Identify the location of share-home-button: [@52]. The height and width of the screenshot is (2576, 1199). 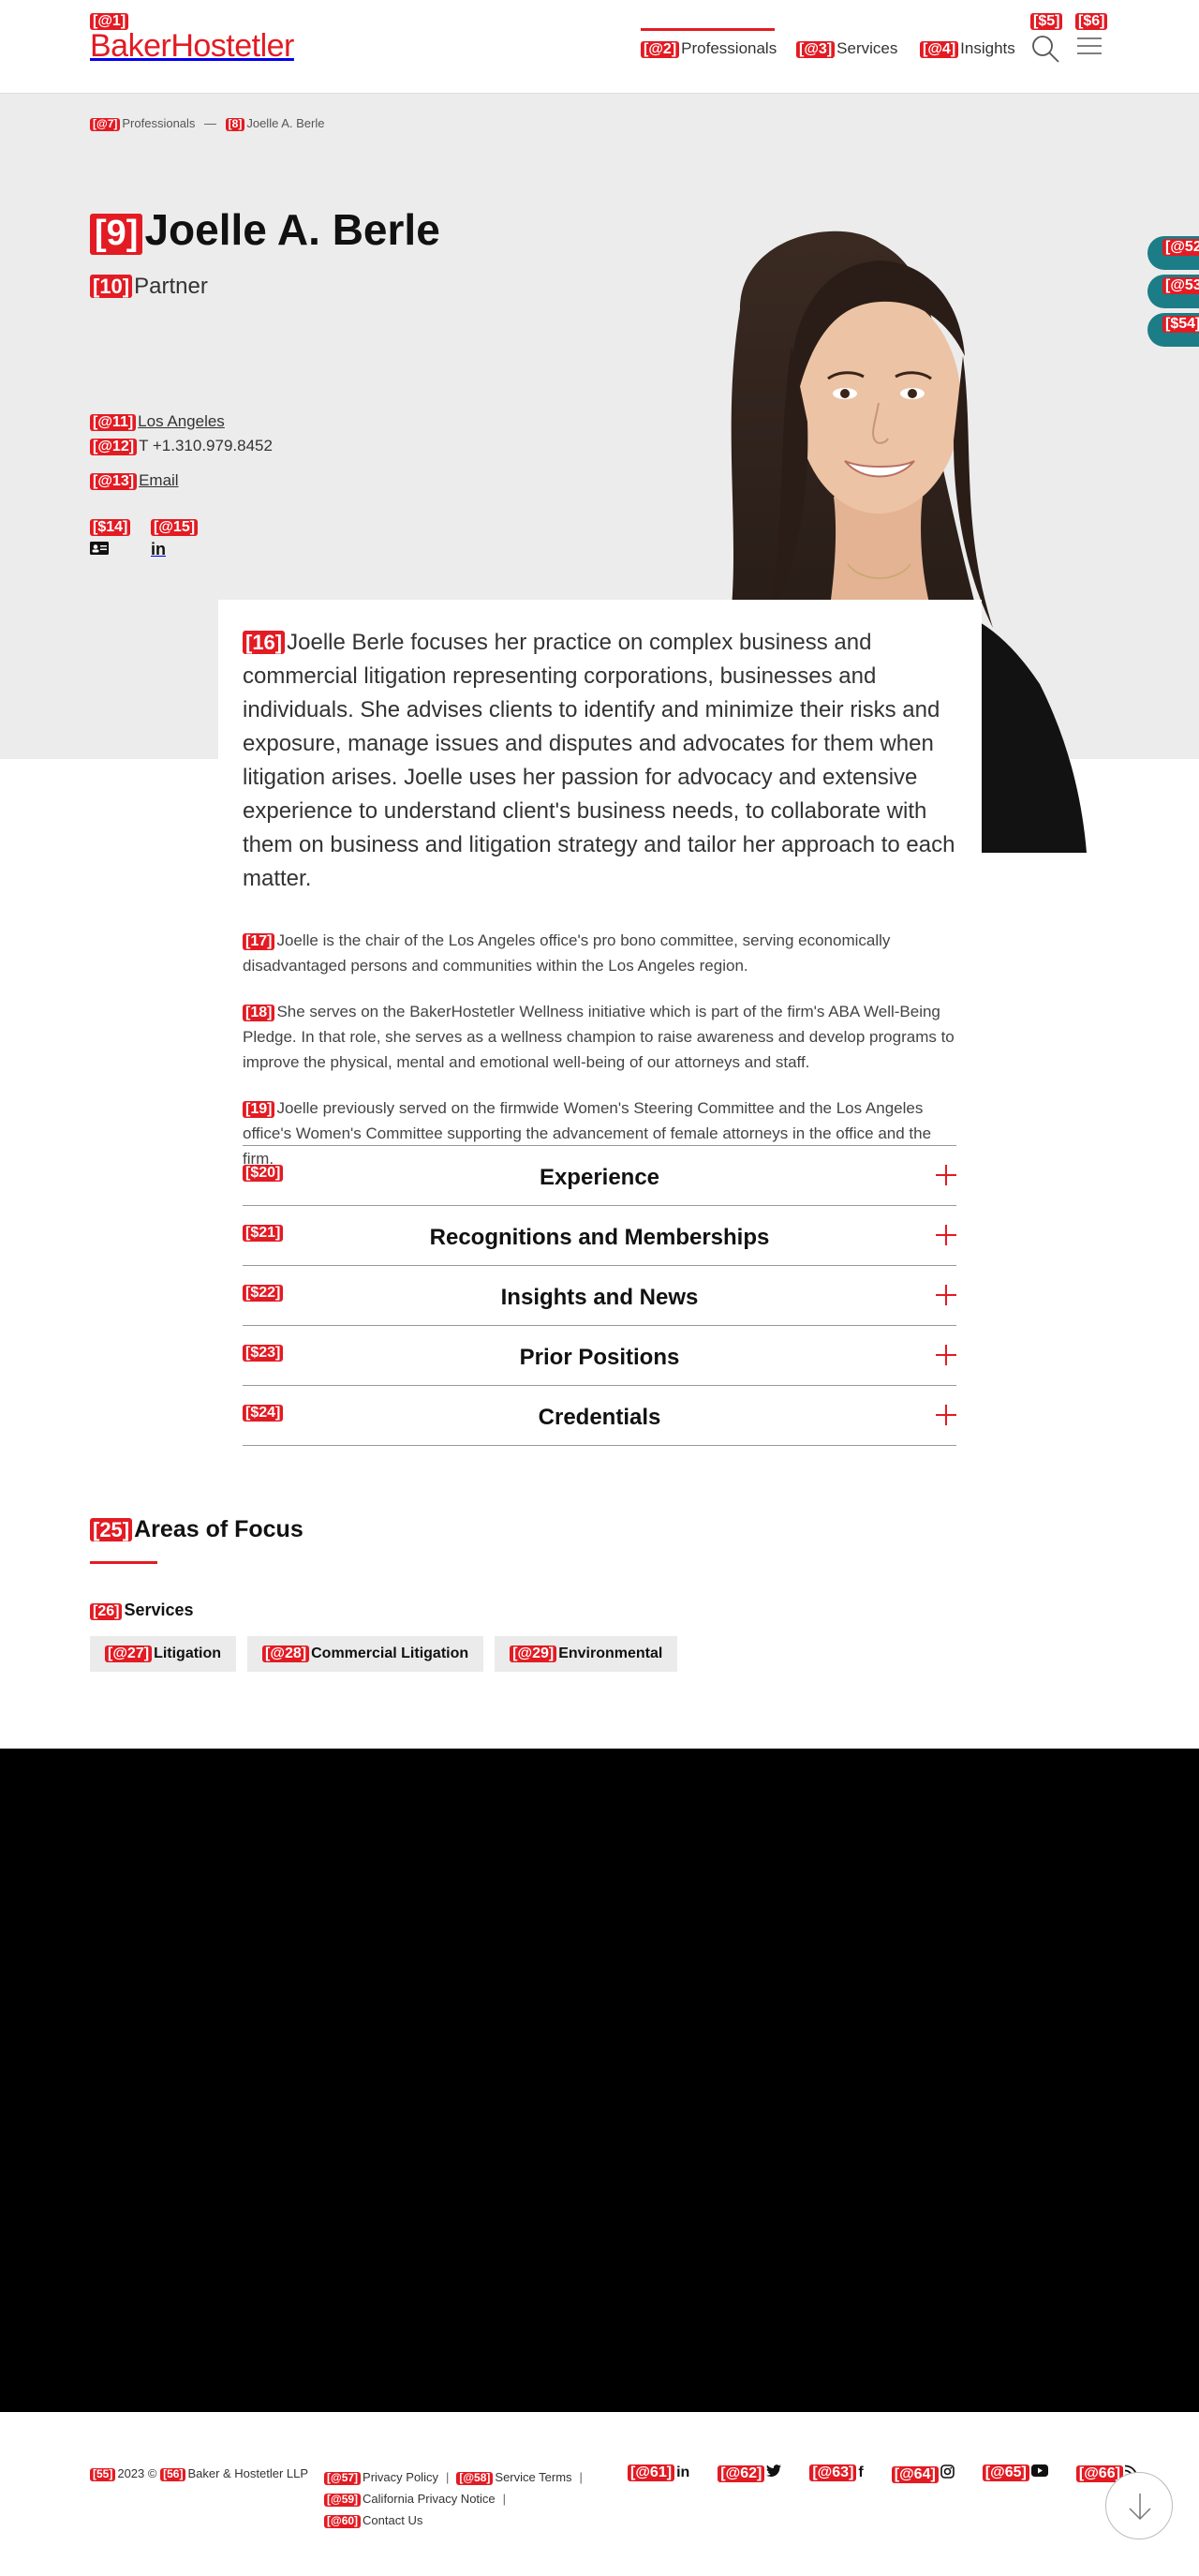
(1173, 253).